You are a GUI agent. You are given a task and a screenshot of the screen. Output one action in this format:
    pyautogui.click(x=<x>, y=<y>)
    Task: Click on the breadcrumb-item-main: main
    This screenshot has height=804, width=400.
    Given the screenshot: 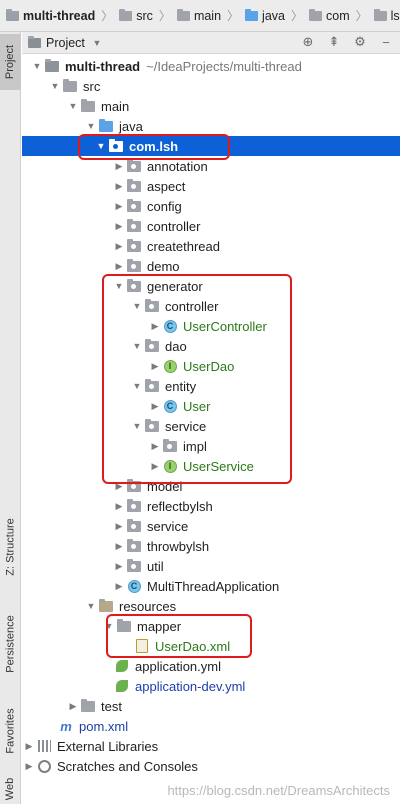 What is the action you would take?
    pyautogui.click(x=198, y=15)
    